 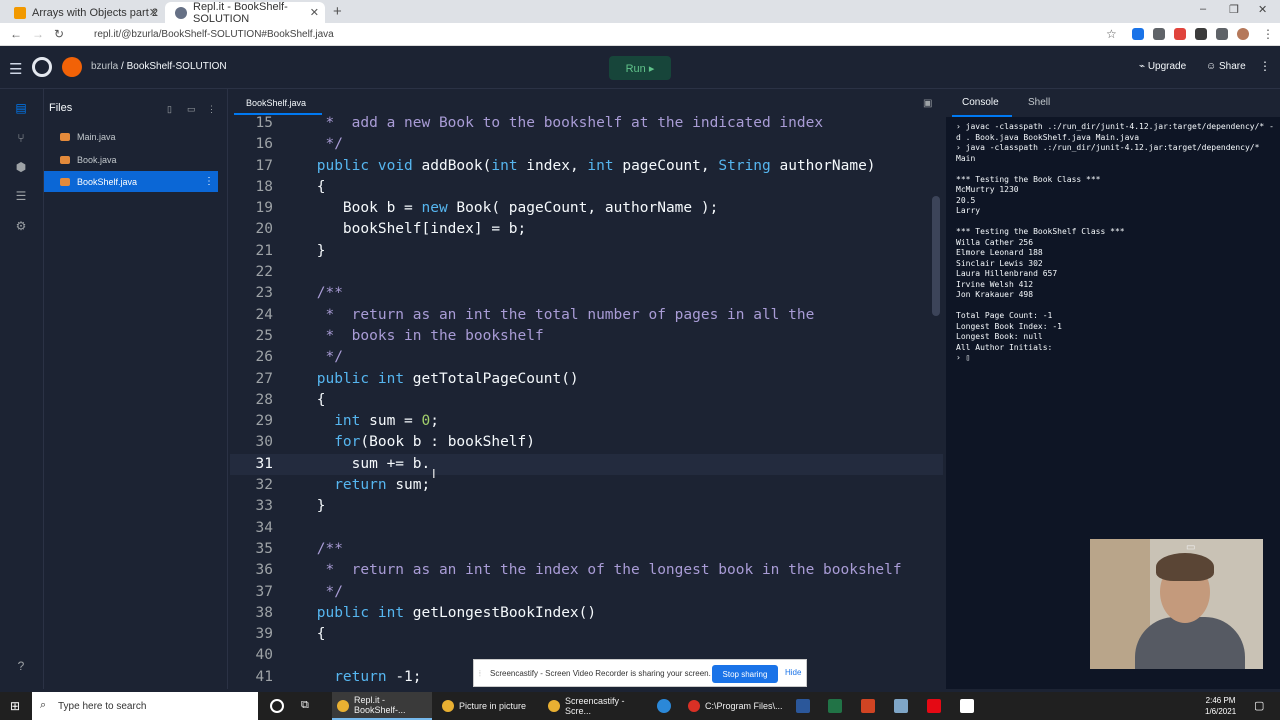 What do you see at coordinates (84, 12) in the screenshot?
I see `browser-tab-arrays: Arrays with Objects part 2 ✕` at bounding box center [84, 12].